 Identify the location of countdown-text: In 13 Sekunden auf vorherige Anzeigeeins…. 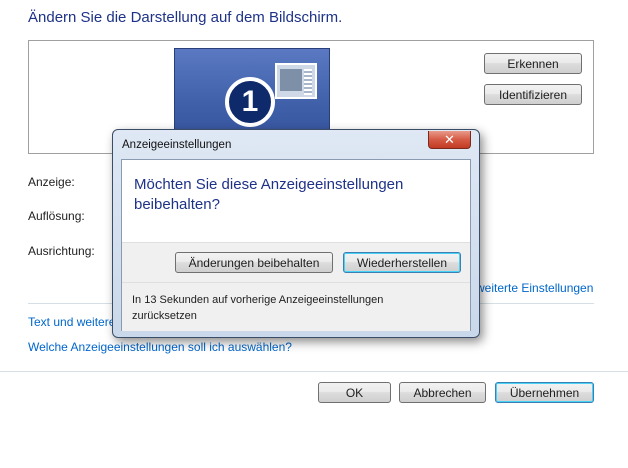
(258, 308).